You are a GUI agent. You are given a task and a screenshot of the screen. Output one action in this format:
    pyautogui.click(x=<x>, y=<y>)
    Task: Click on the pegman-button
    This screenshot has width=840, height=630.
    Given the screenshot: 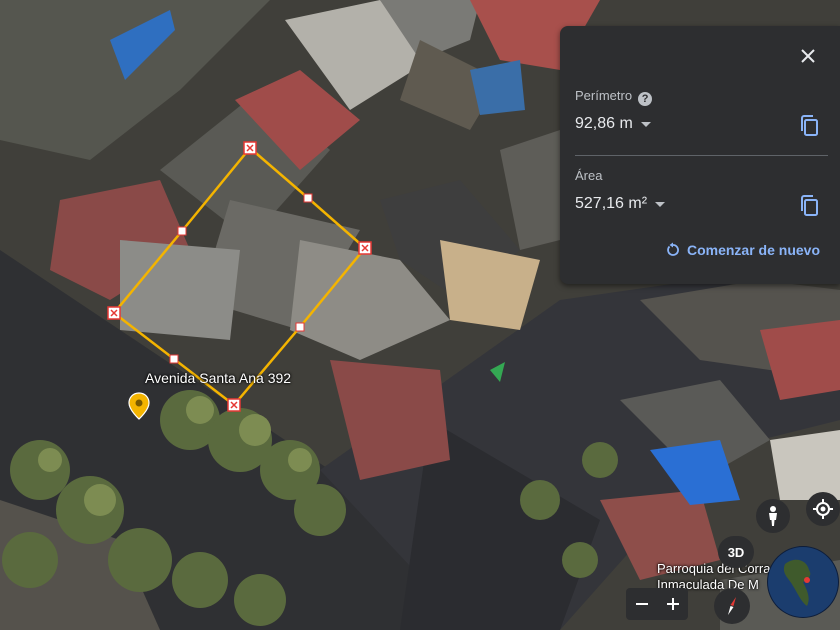 What is the action you would take?
    pyautogui.click(x=773, y=516)
    